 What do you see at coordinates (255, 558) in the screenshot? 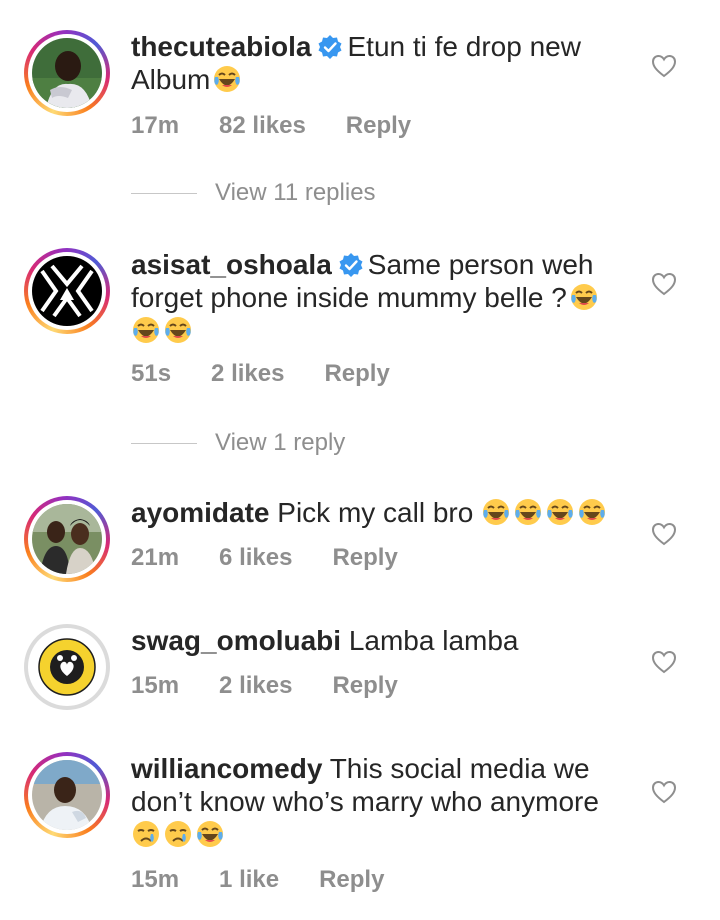
I see `like-count: 6 likes` at bounding box center [255, 558].